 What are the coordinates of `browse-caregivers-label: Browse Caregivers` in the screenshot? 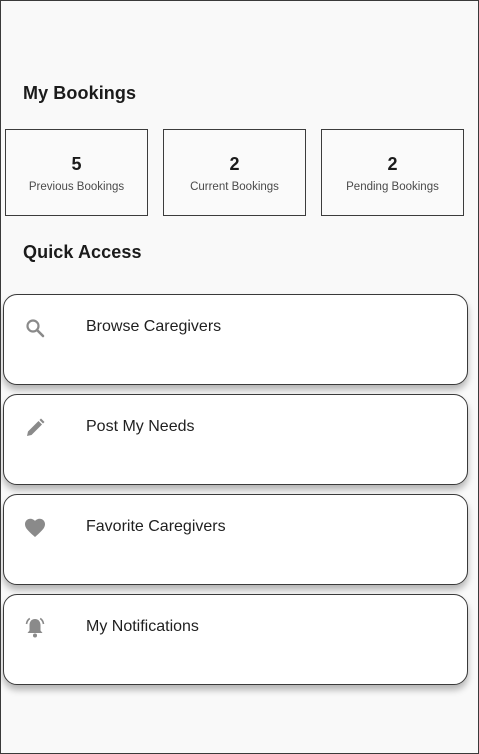 It's located at (154, 326).